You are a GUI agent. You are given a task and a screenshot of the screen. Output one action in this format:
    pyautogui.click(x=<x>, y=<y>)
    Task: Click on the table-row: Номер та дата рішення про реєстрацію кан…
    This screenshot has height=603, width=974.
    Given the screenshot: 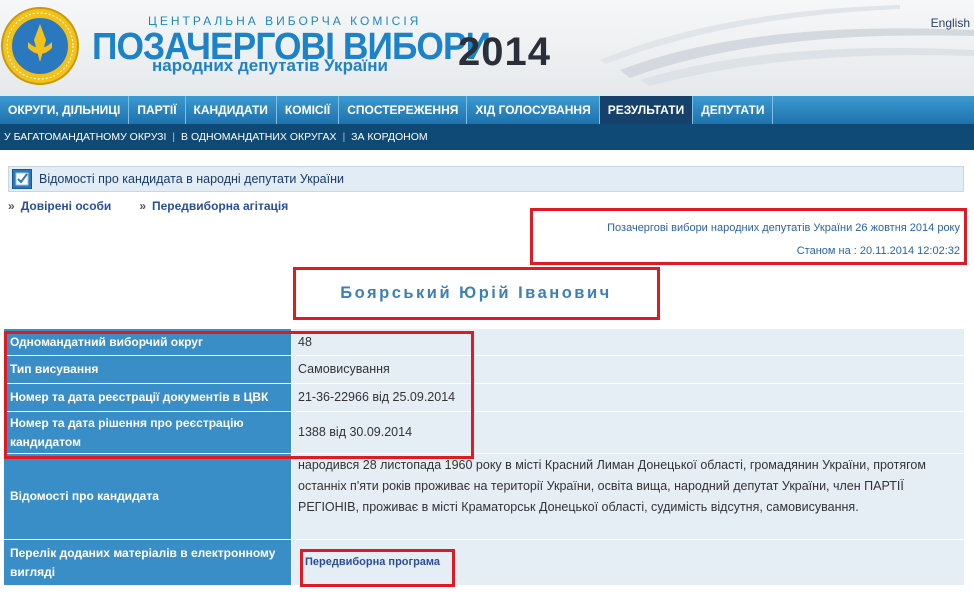 What is the action you would take?
    pyautogui.click(x=484, y=433)
    